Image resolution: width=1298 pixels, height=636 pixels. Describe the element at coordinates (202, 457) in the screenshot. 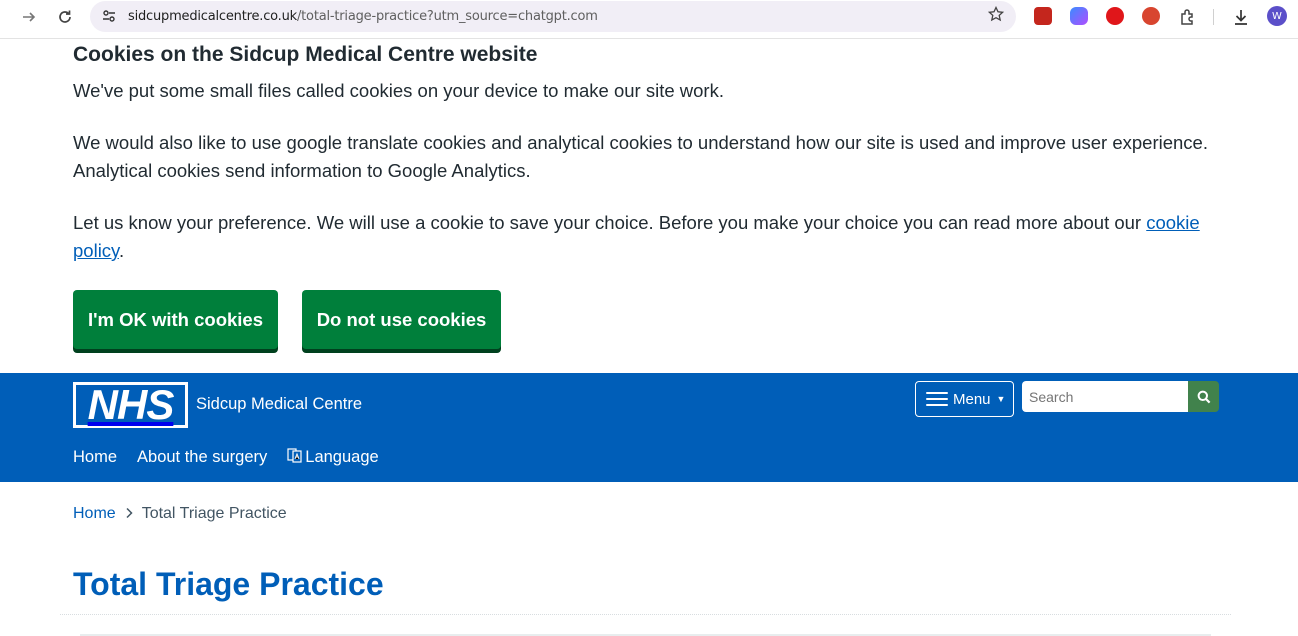

I see `nav-about-the-surgery: About the surgery` at that location.